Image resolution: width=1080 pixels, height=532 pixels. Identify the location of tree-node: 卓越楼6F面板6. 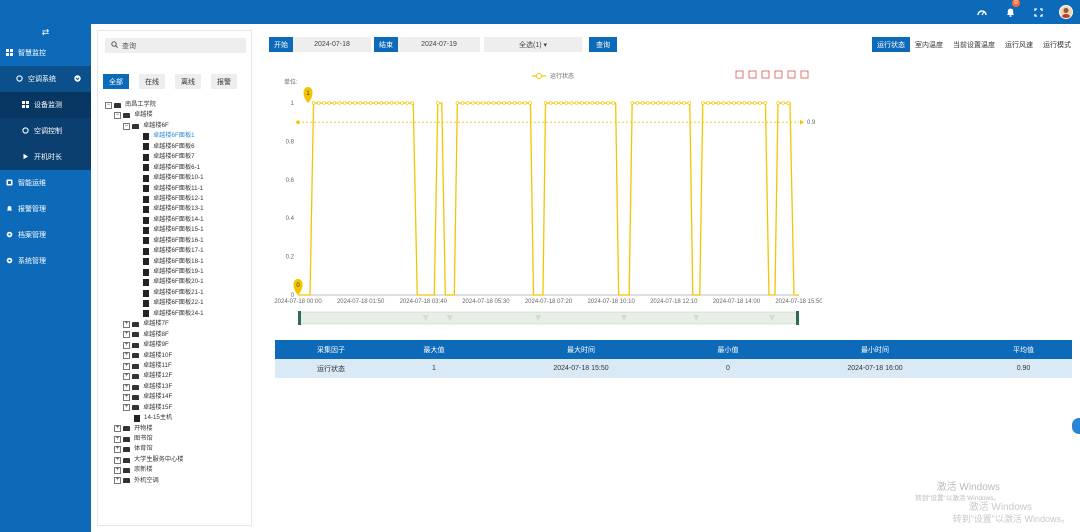
(154, 147).